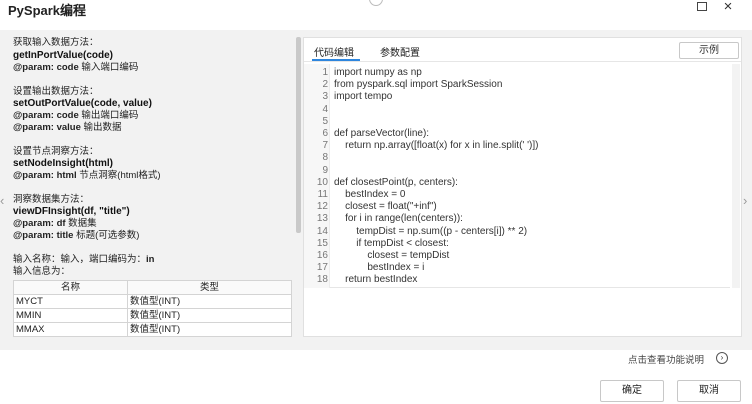 This screenshot has height=404, width=752. What do you see at coordinates (325, 133) in the screenshot?
I see `line-number: 6` at bounding box center [325, 133].